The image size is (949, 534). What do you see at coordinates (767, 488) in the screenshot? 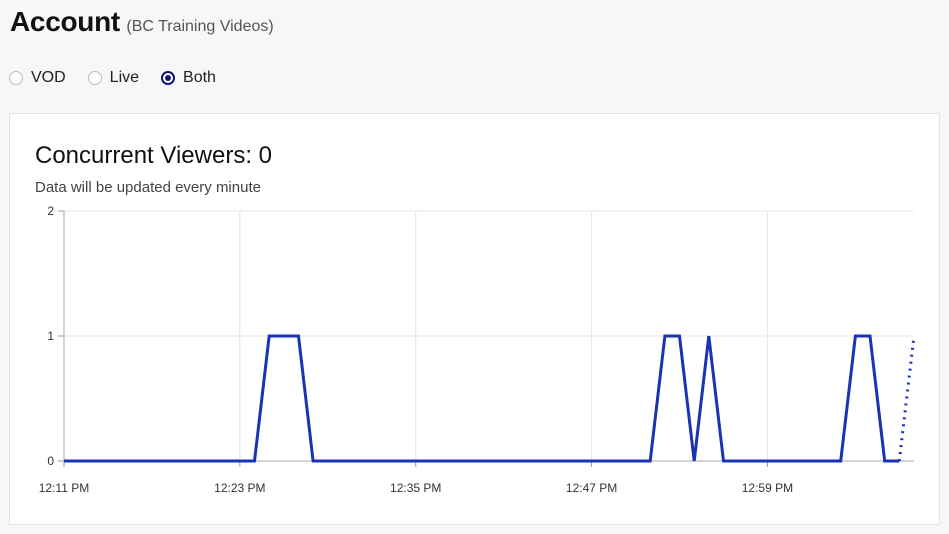
I see `x-tick-label: 12:59 PM` at bounding box center [767, 488].